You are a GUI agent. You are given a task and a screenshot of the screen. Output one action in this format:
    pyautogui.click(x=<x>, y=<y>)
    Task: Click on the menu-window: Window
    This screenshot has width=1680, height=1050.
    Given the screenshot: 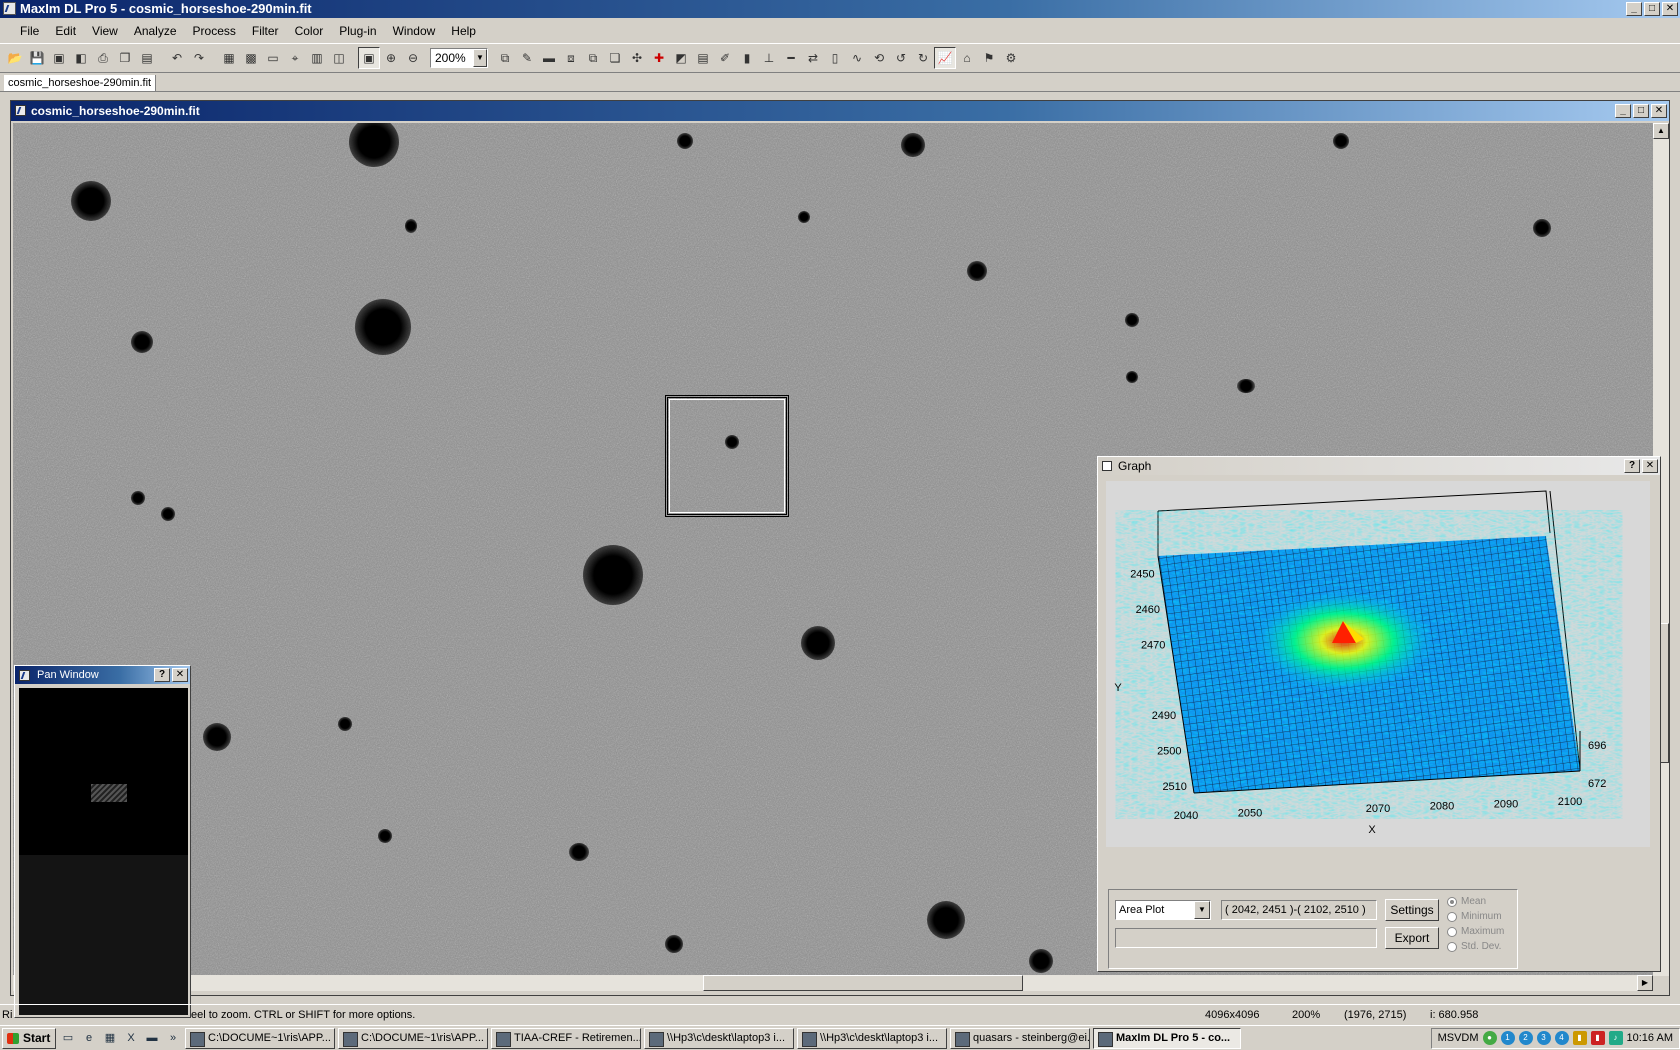 What is the action you would take?
    pyautogui.click(x=414, y=31)
    